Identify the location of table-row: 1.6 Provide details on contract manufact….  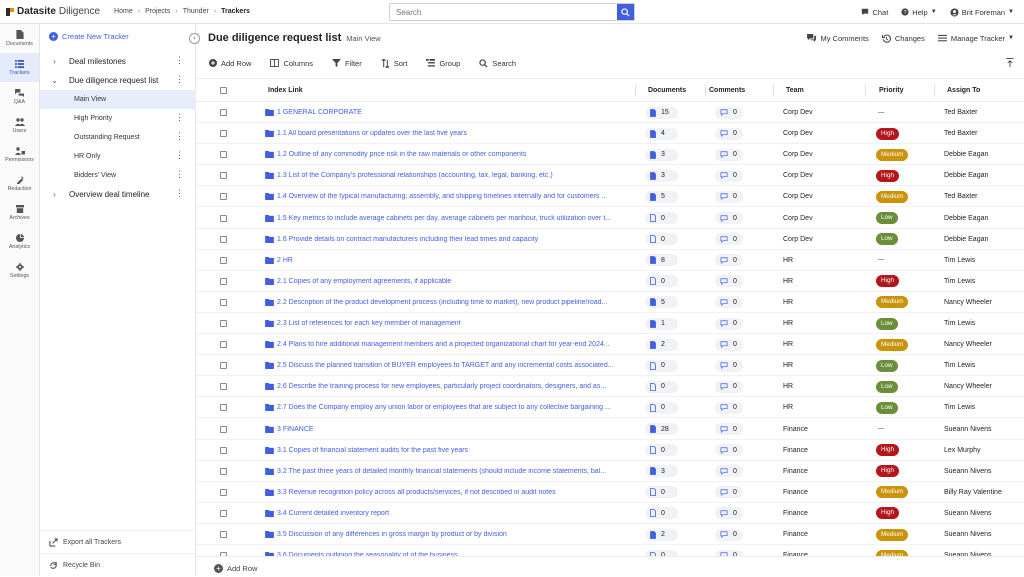
(610, 239).